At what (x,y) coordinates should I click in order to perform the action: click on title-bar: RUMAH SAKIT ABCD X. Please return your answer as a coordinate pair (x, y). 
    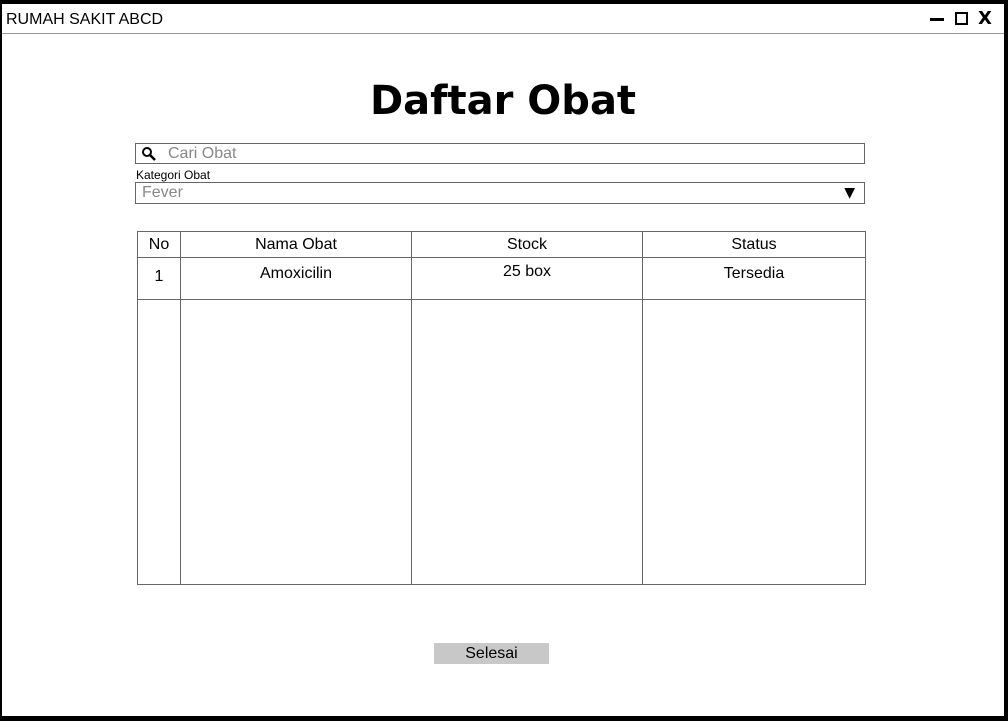
    Looking at the image, I should click on (503, 19).